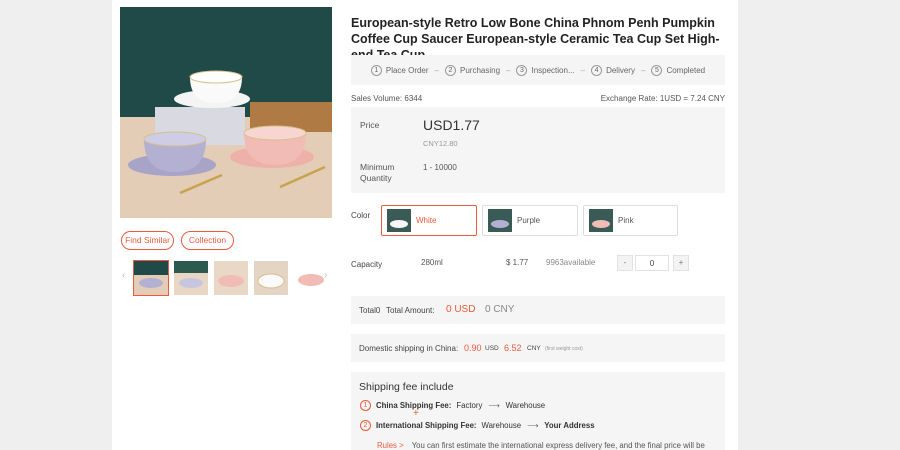 The width and height of the screenshot is (900, 450). Describe the element at coordinates (325, 275) in the screenshot. I see `thumbnail-next-icon: ›` at that location.